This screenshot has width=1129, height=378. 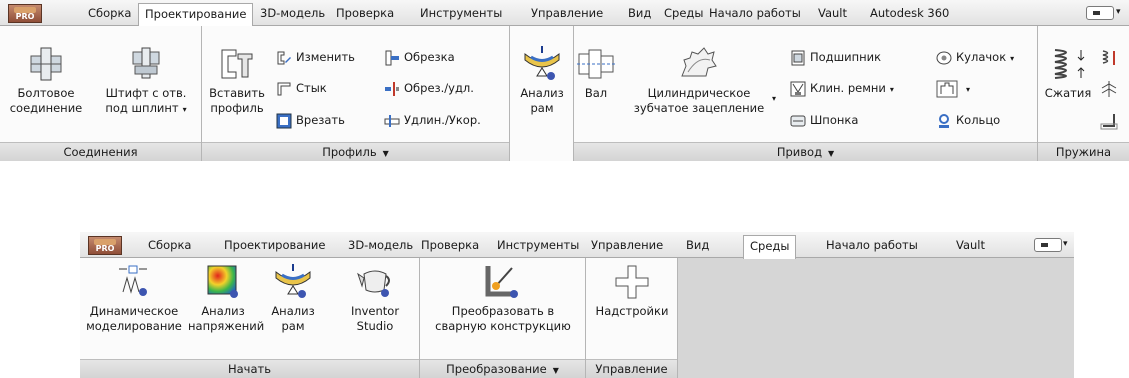 What do you see at coordinates (237, 81) in the screenshot?
I see `insert-frame-button: Вставить профиль` at bounding box center [237, 81].